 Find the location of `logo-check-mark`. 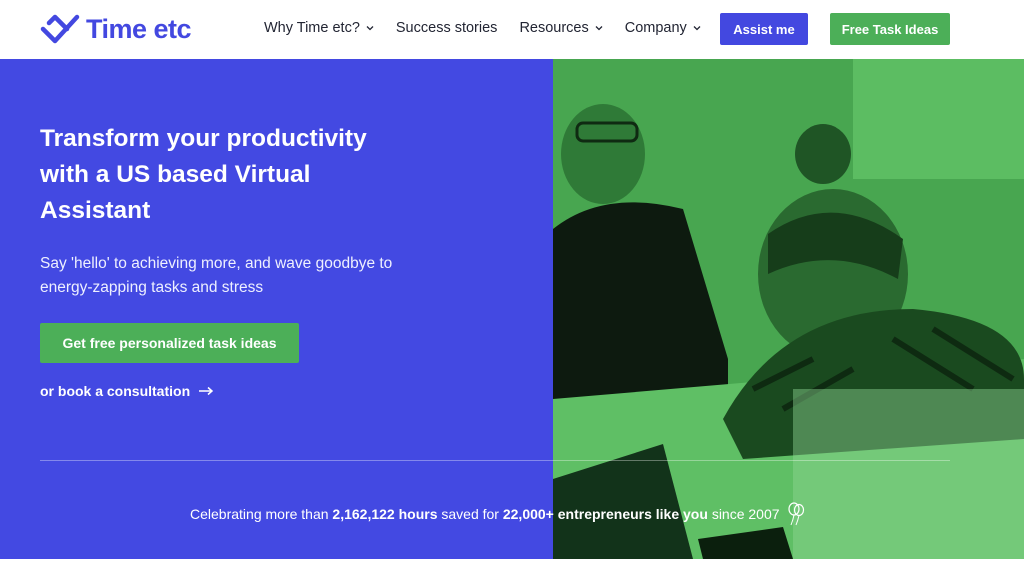

logo-check-mark is located at coordinates (60, 29).